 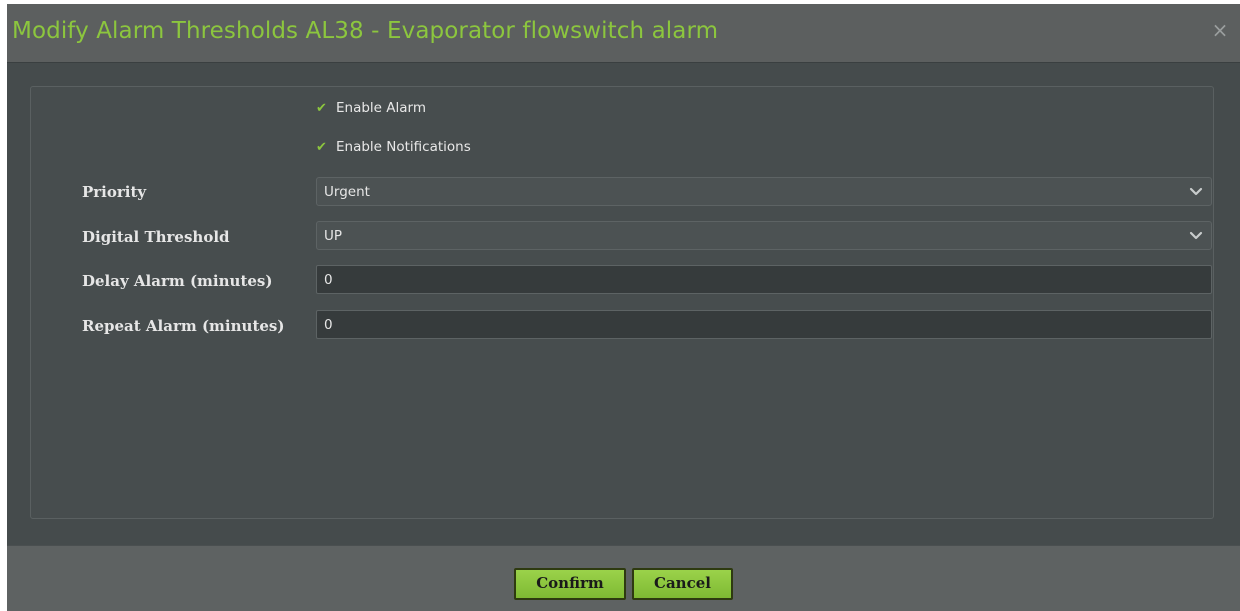 I want to click on digital-threshold-label: Digital Threshold, so click(x=156, y=237).